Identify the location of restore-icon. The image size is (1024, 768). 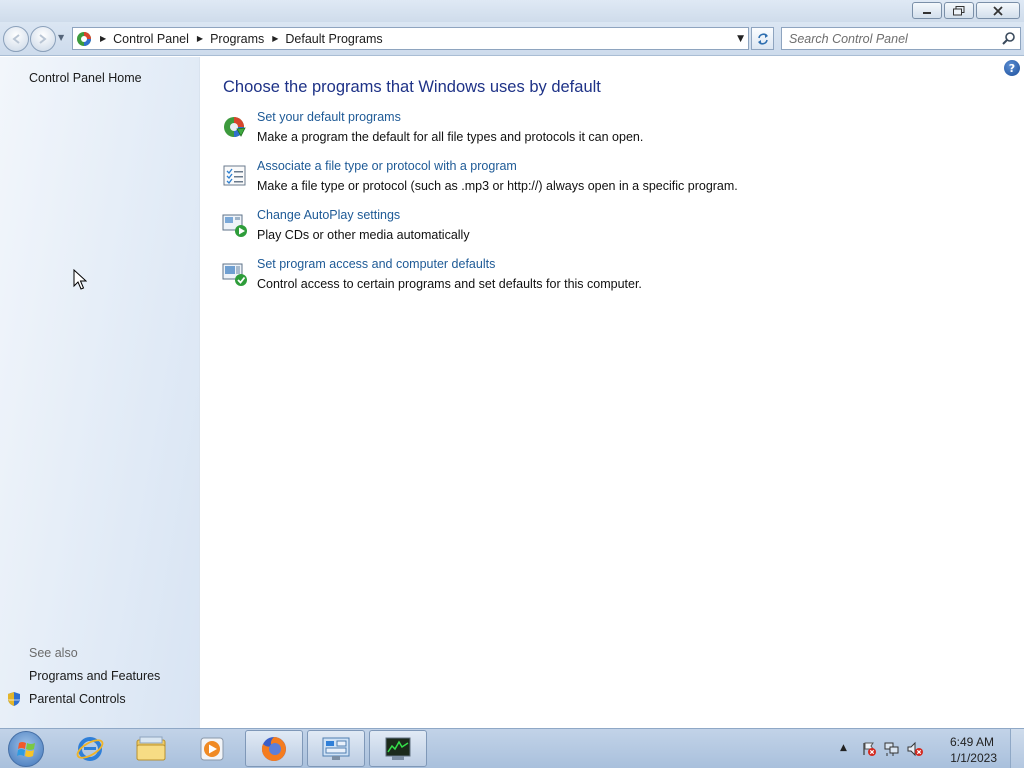
(959, 10).